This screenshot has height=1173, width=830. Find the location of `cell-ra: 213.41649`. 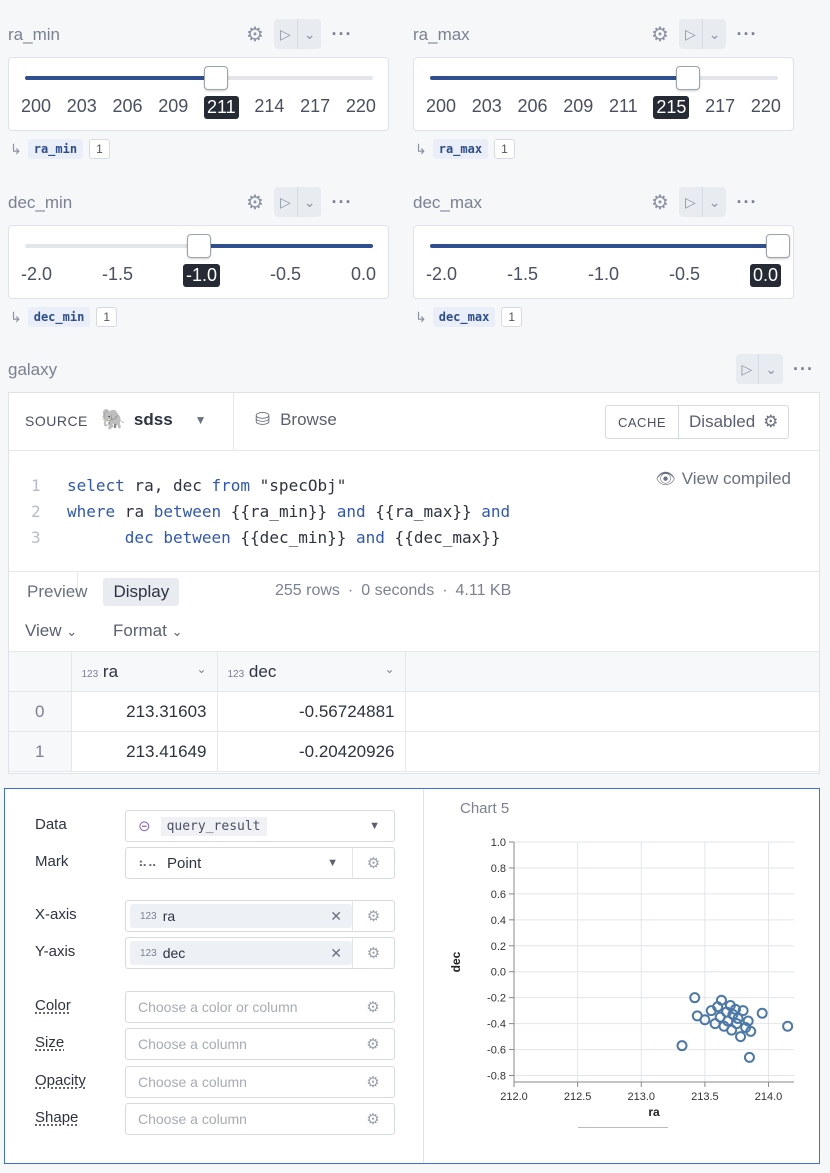

cell-ra: 213.41649 is located at coordinates (144, 751).